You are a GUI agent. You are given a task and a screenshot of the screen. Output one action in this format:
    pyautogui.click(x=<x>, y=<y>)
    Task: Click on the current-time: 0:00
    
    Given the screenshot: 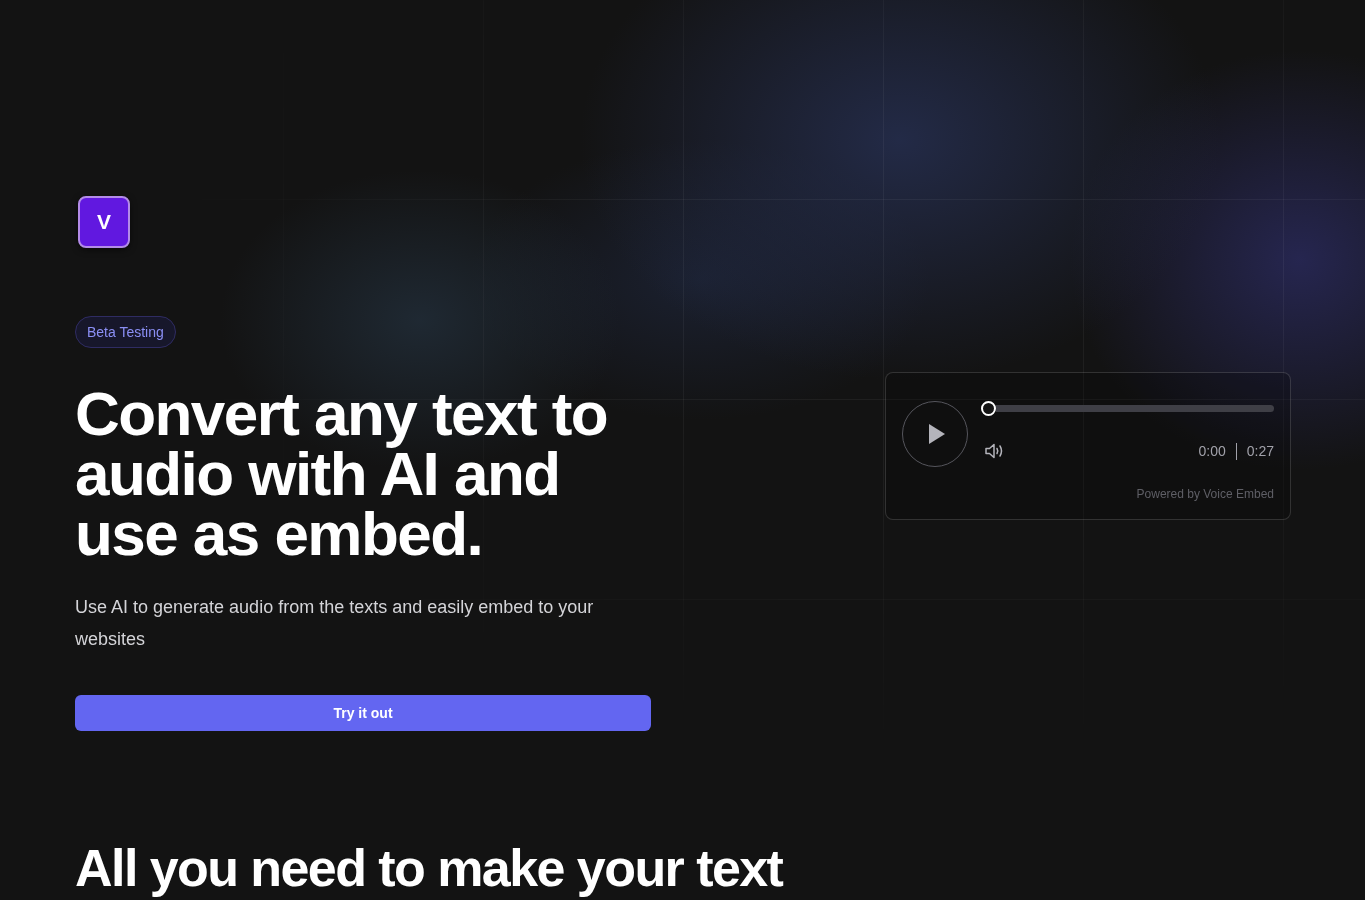 What is the action you would take?
    pyautogui.click(x=1212, y=451)
    